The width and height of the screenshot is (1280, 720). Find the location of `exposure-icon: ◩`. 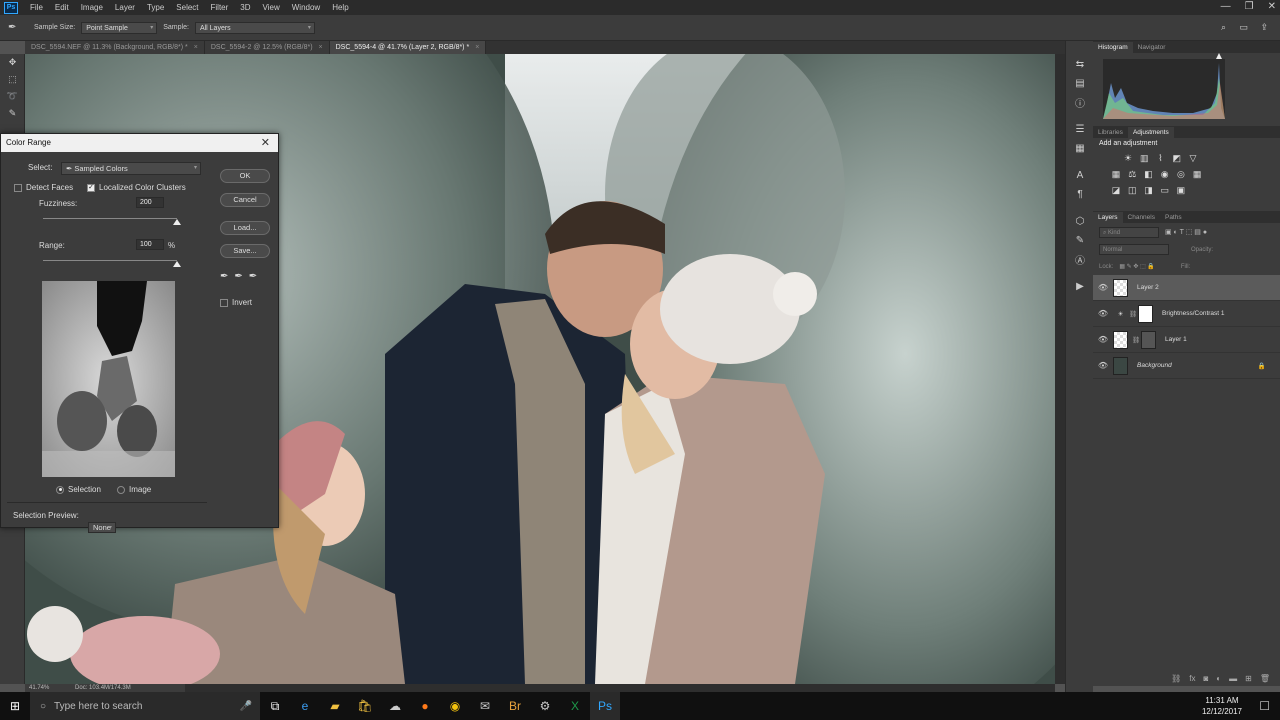

exposure-icon: ◩ is located at coordinates (1177, 158).